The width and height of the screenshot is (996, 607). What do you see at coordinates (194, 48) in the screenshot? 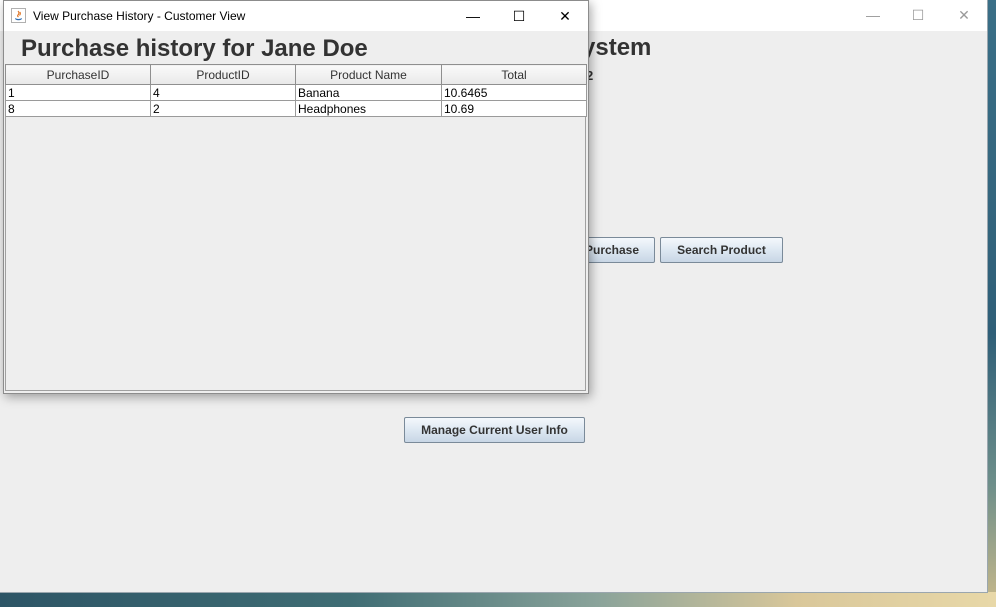
I see `purchase-history-heading: Purchase history for Jane Doe` at bounding box center [194, 48].